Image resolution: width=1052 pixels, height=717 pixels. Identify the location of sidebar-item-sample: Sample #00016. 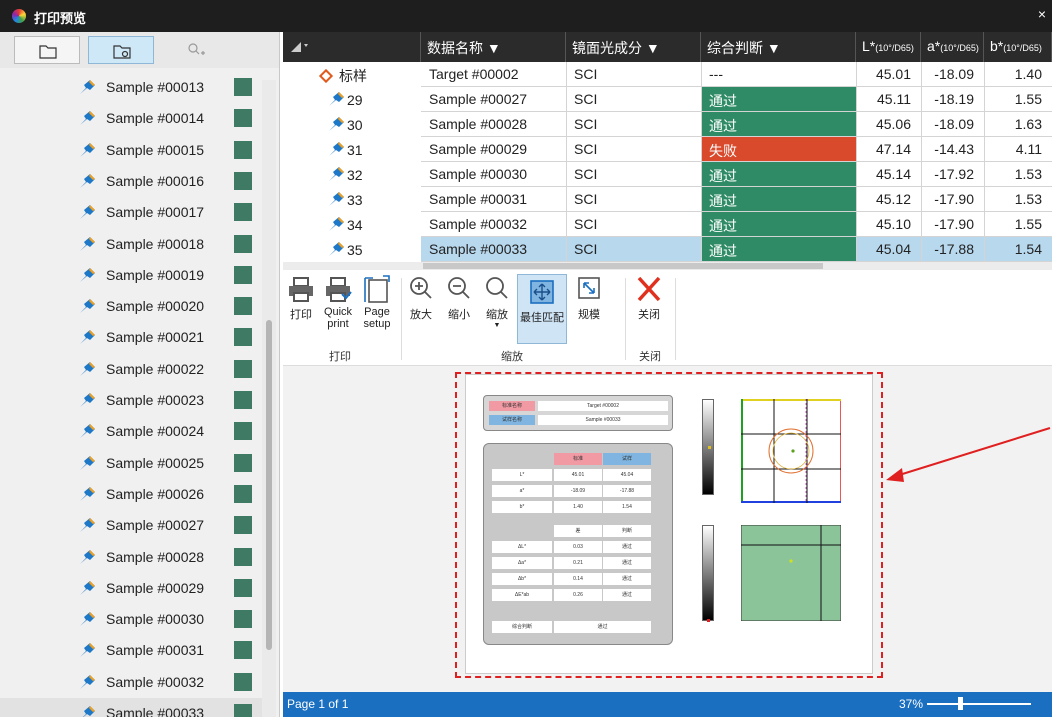
(131, 181).